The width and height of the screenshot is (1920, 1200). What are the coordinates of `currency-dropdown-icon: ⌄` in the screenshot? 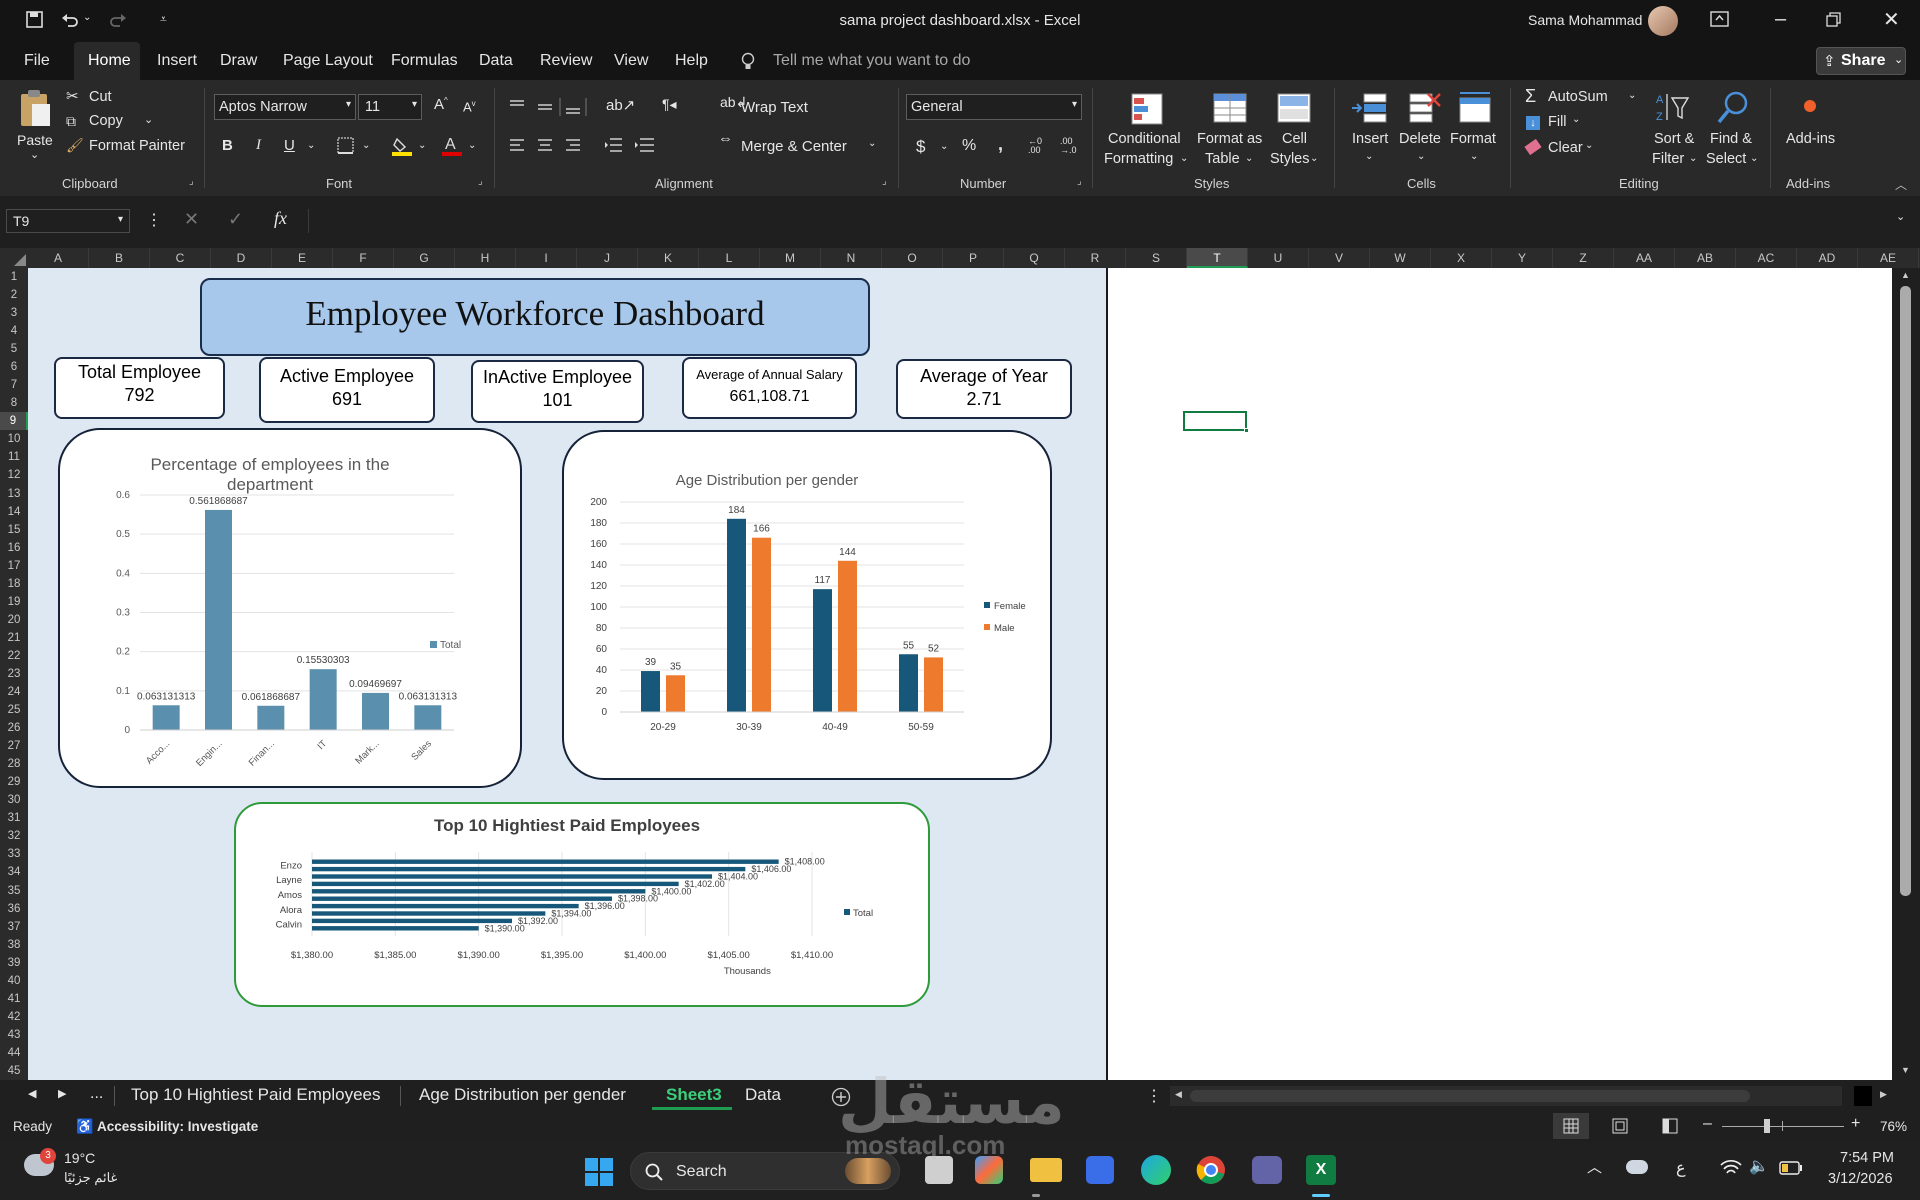 It's located at (944, 146).